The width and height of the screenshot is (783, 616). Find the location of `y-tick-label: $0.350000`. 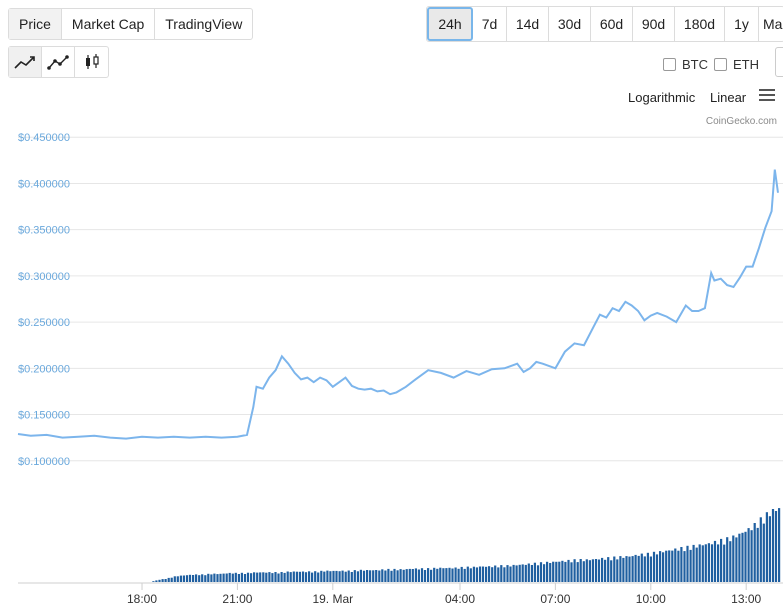

y-tick-label: $0.350000 is located at coordinates (44, 231).